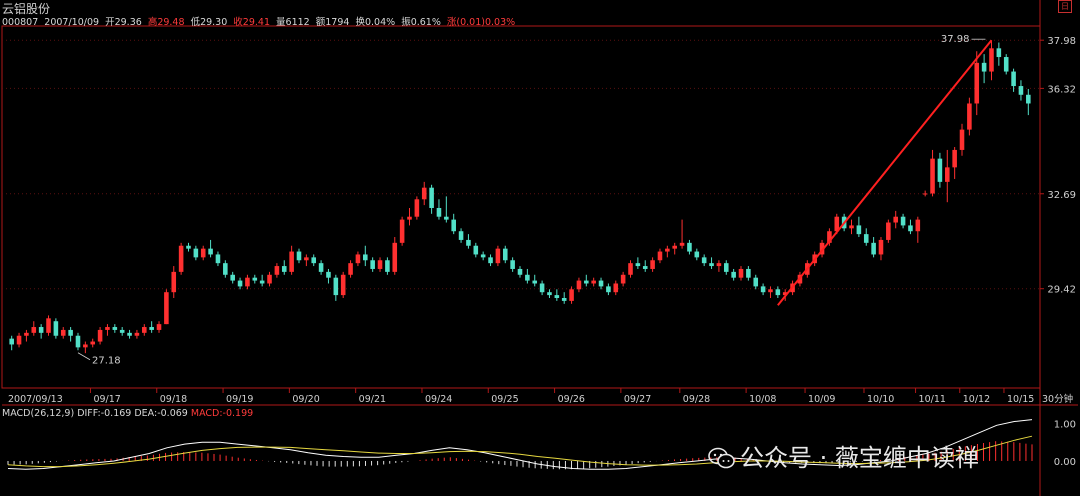  Describe the element at coordinates (721, 458) in the screenshot. I see `wechat-icon` at that location.